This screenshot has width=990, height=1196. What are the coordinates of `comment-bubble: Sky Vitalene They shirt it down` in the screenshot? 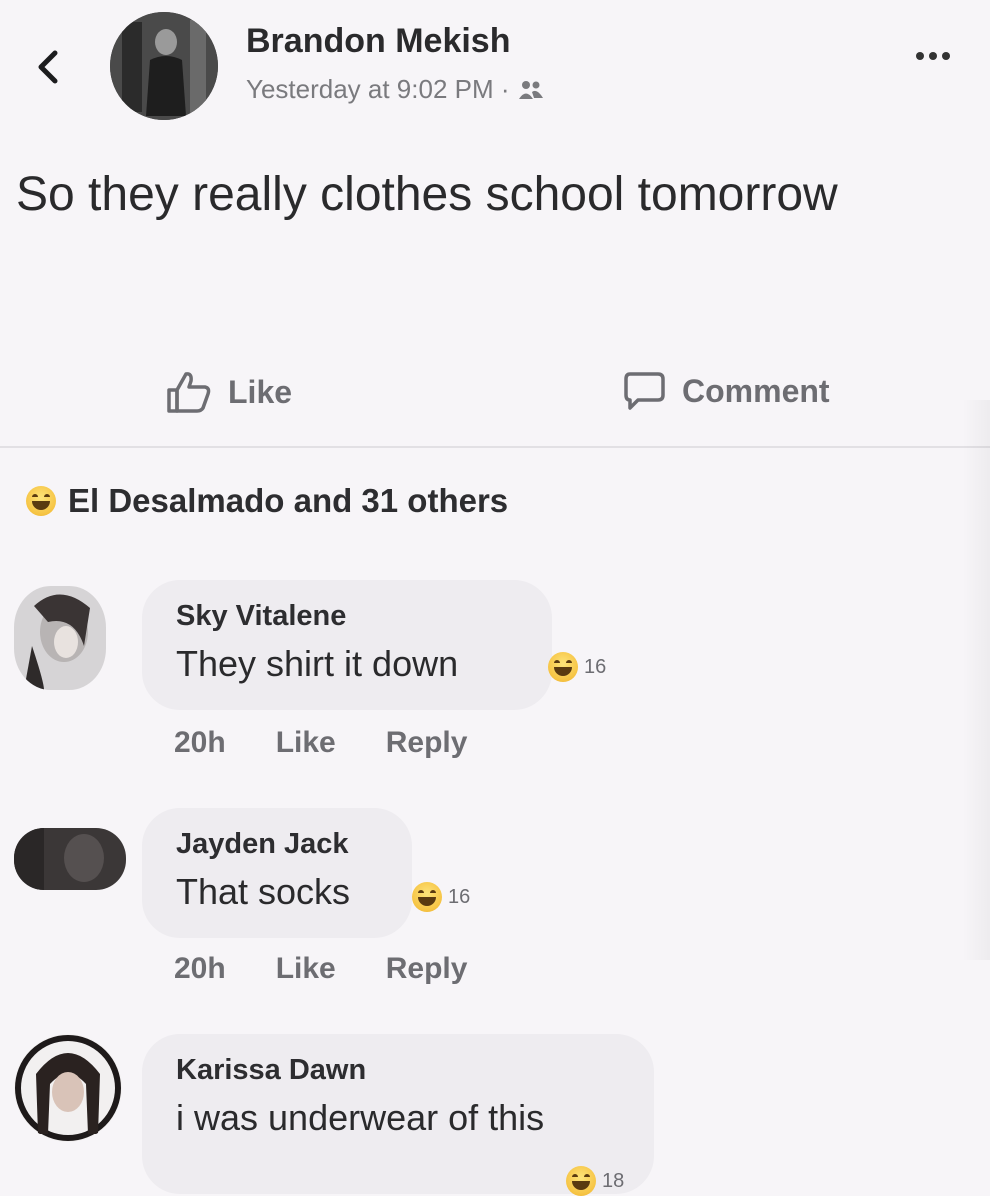 It's located at (347, 645).